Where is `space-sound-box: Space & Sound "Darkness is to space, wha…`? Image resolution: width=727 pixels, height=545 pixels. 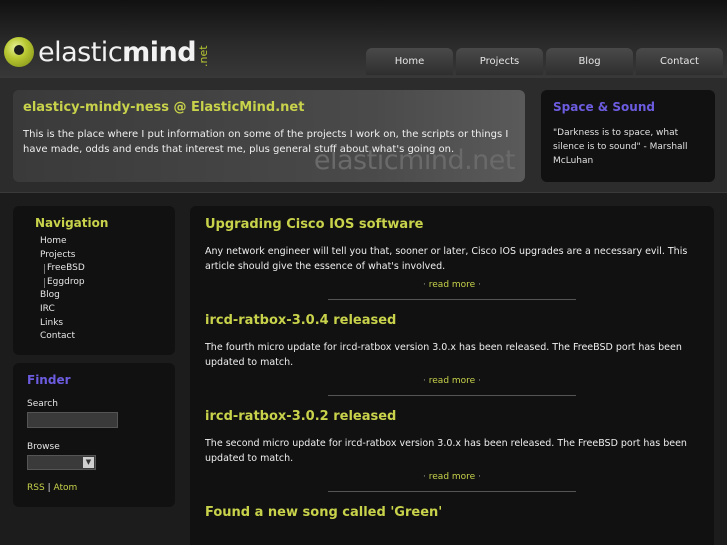 space-sound-box: Space & Sound "Darkness is to space, wha… is located at coordinates (628, 136).